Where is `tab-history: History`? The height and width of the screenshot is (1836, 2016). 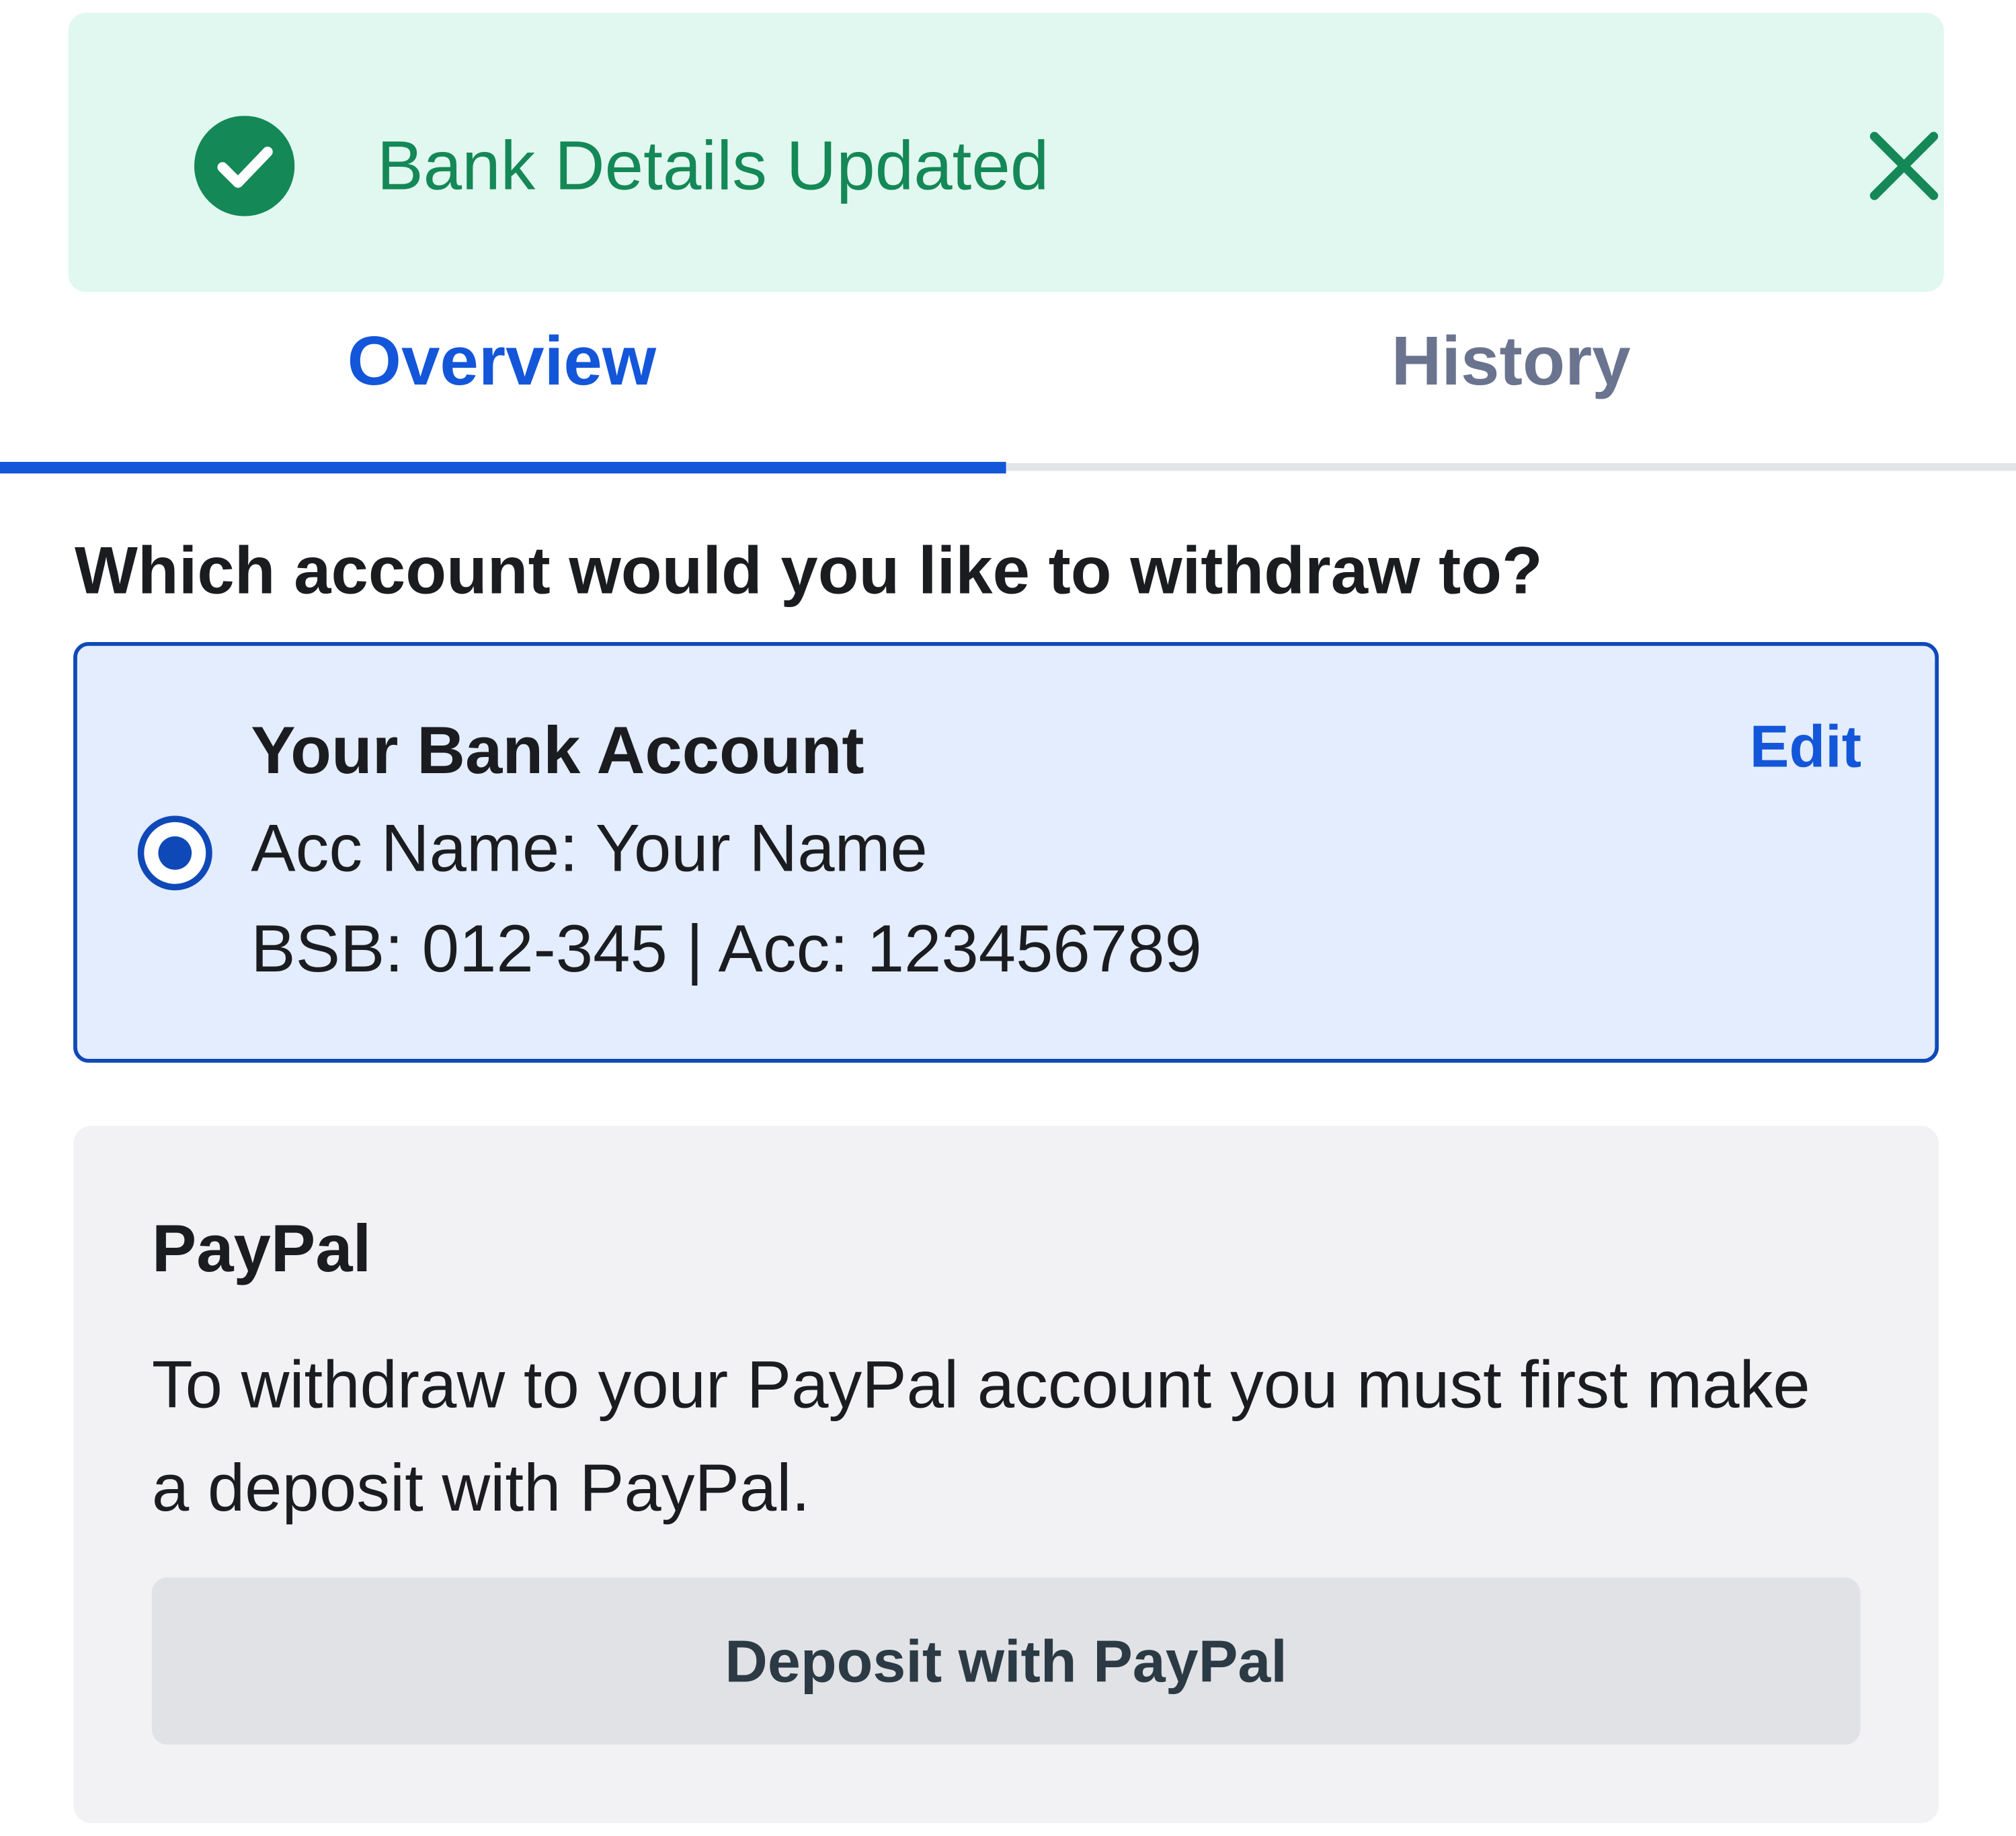
tab-history: History is located at coordinates (1511, 364).